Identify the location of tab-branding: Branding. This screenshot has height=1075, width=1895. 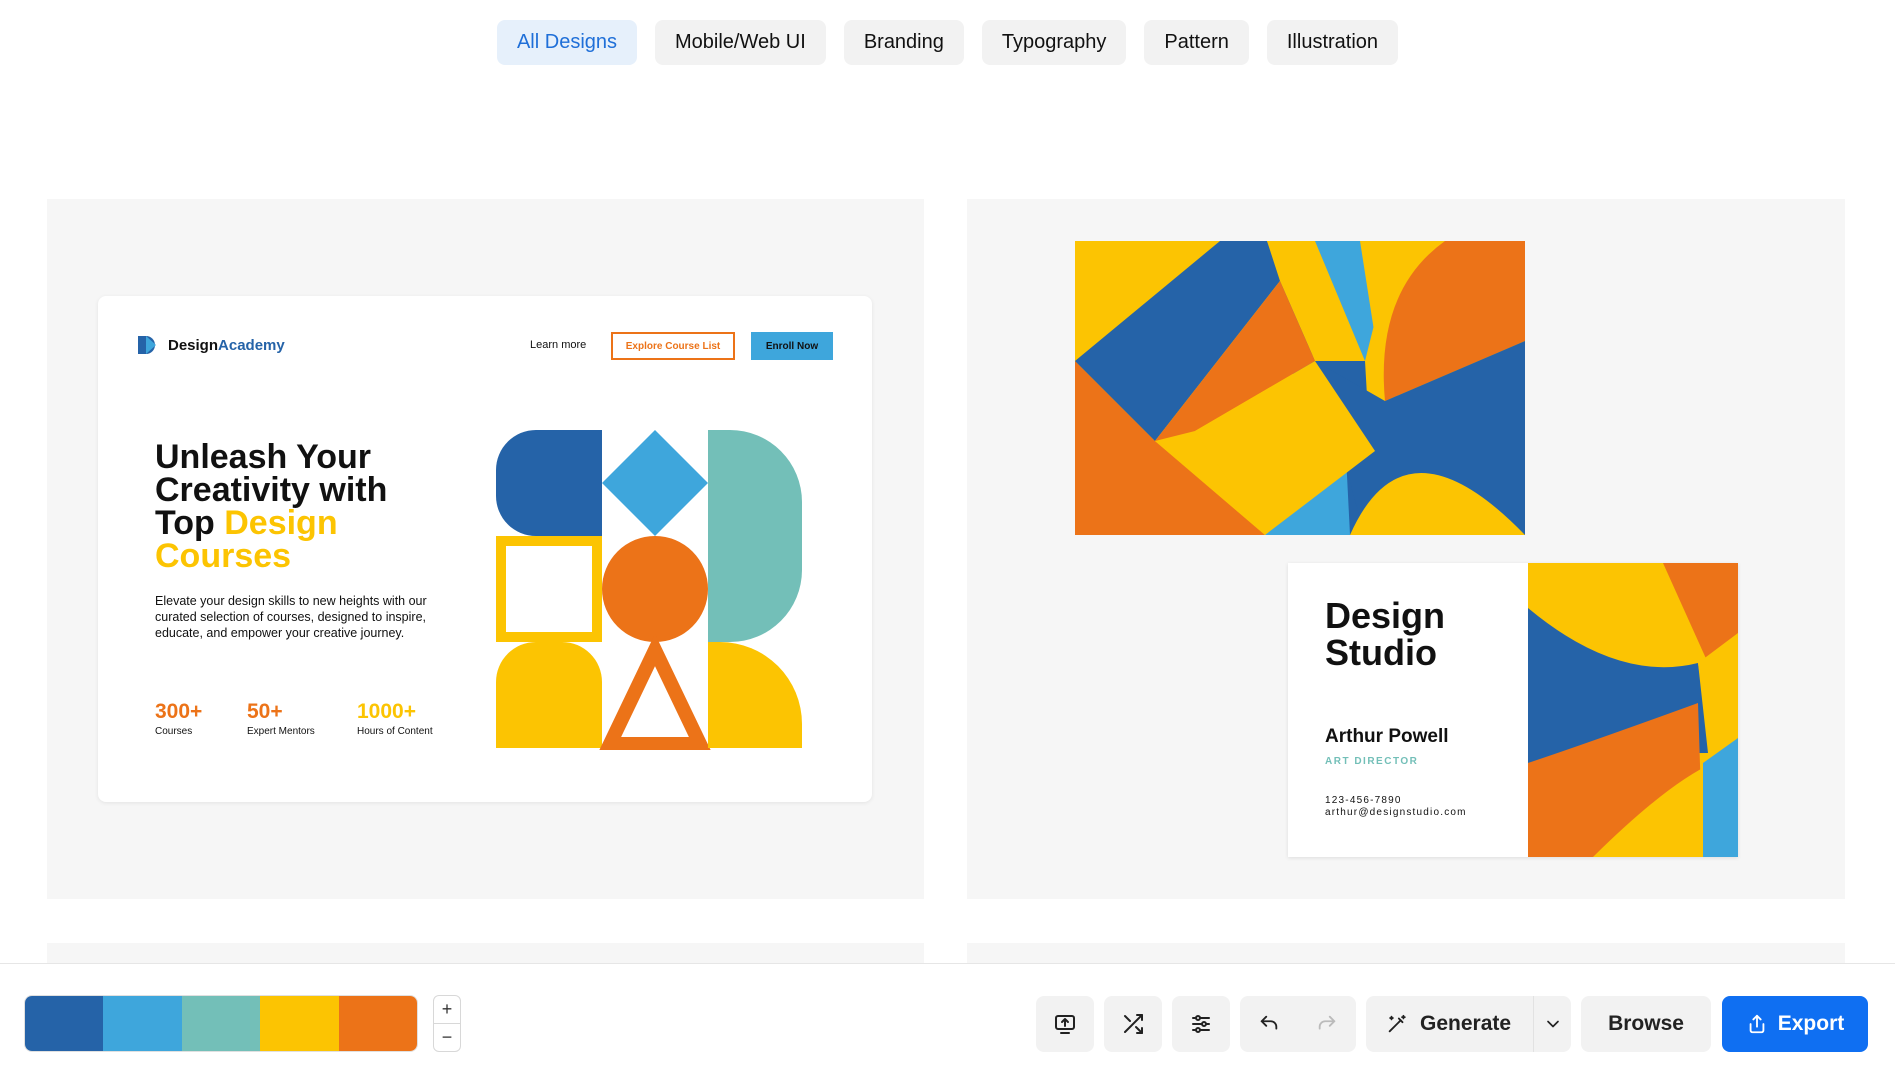
(903, 42).